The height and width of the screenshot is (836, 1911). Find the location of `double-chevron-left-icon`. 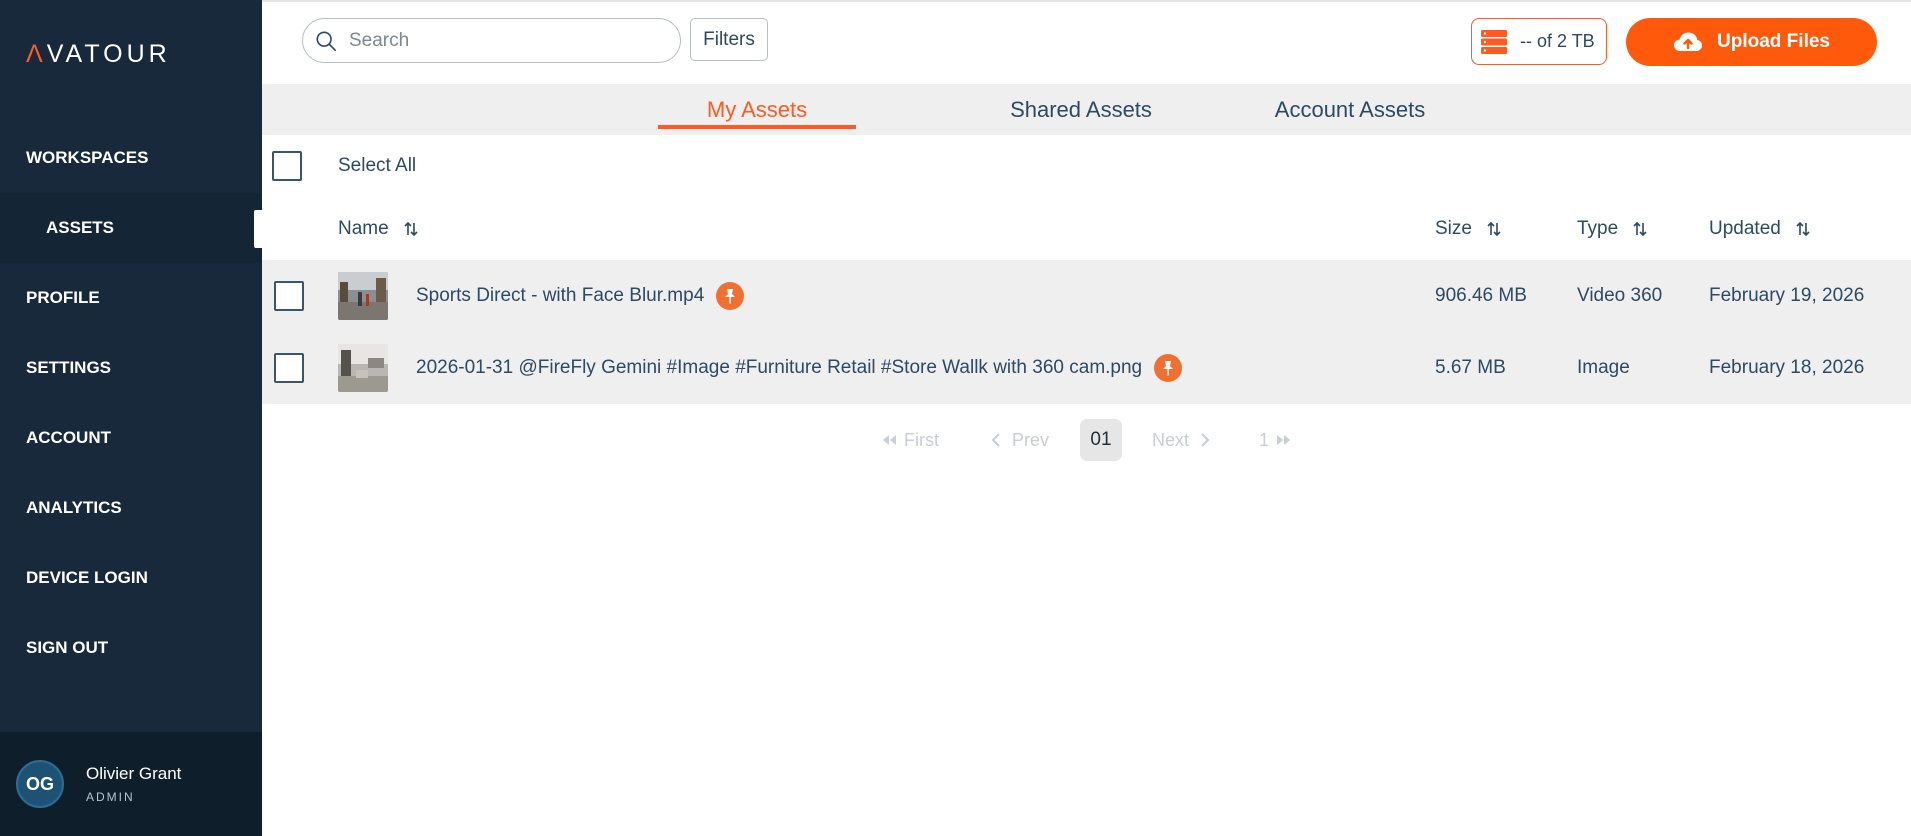

double-chevron-left-icon is located at coordinates (889, 440).